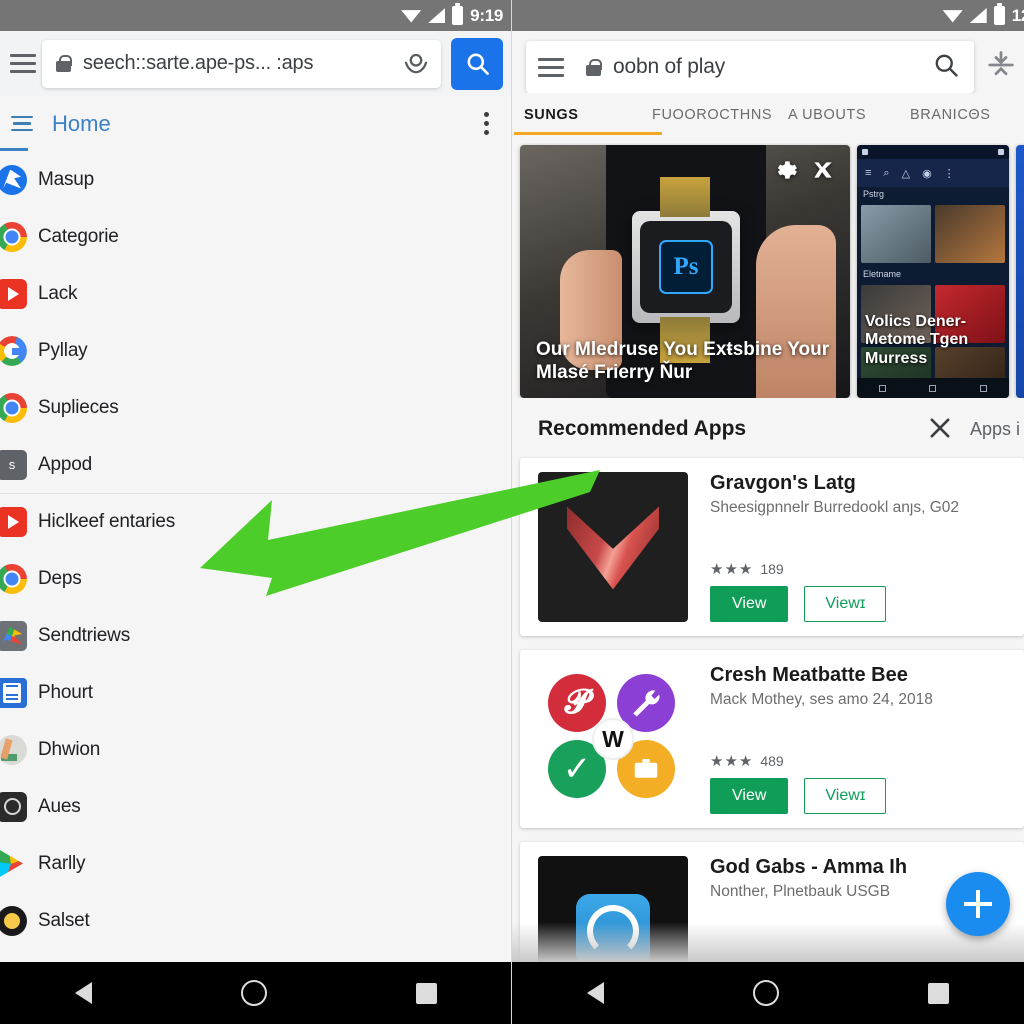  Describe the element at coordinates (933, 173) in the screenshot. I see `mini-toolbar: ≡ ⌕ △ ◉ ⋮` at that location.